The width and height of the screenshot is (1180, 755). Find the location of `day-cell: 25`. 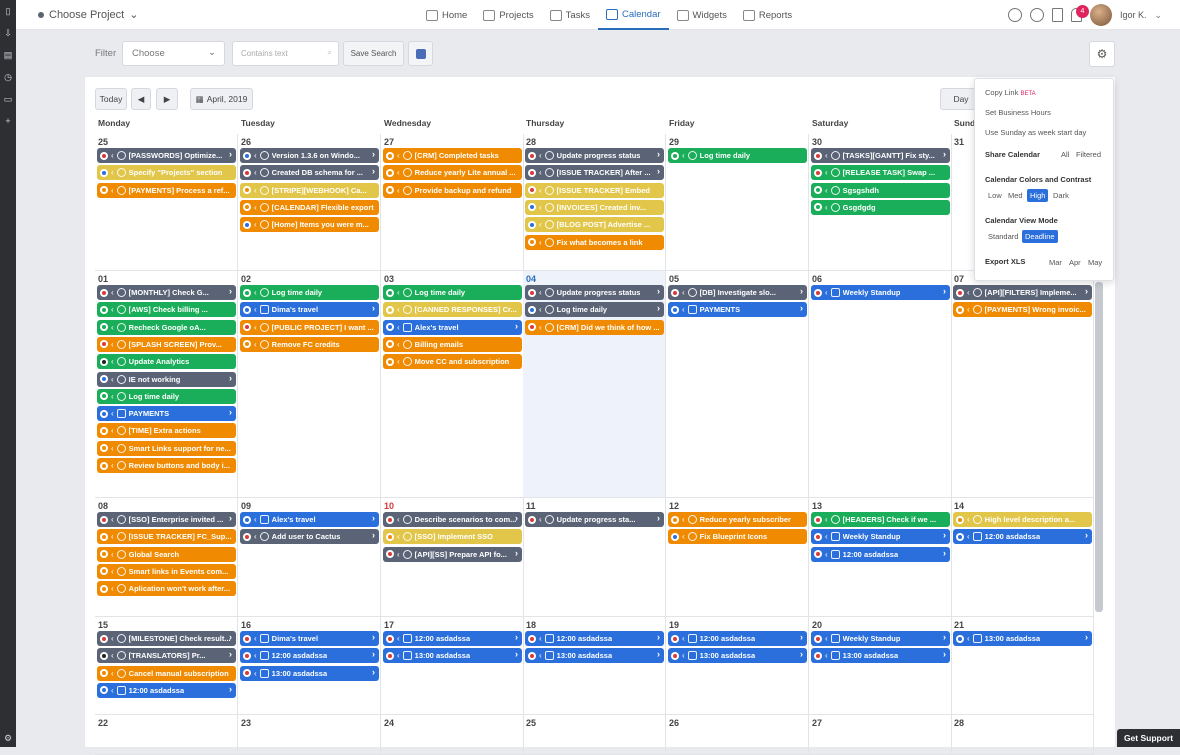

day-cell: 25 is located at coordinates (594, 735).